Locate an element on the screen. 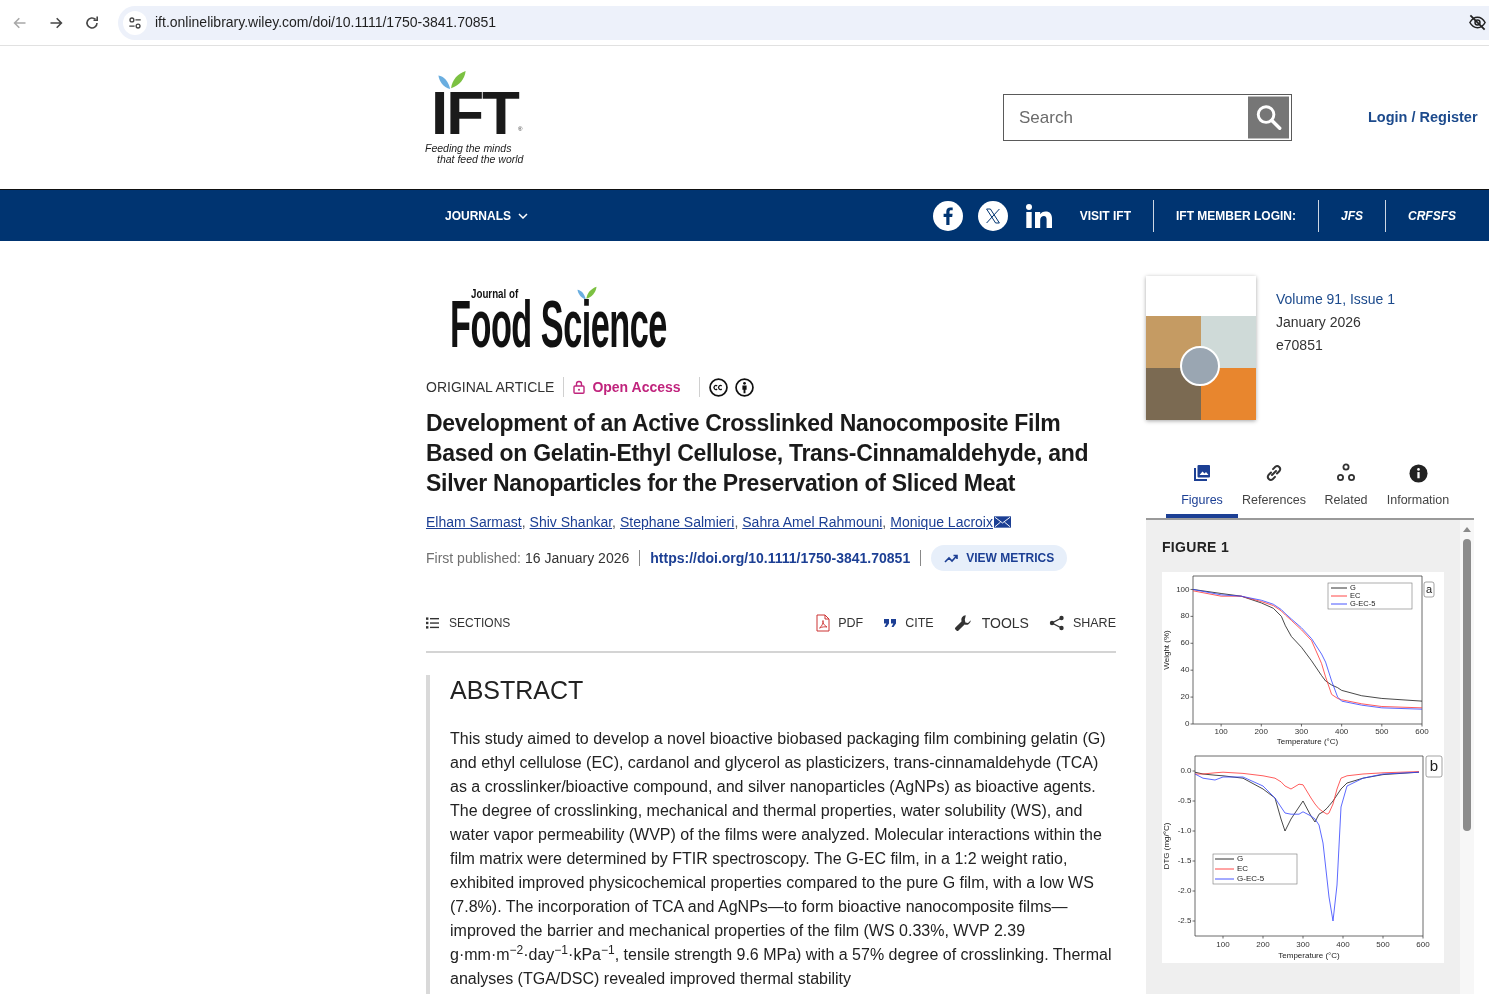 The image size is (1489, 995). wrench-icon is located at coordinates (962, 623).